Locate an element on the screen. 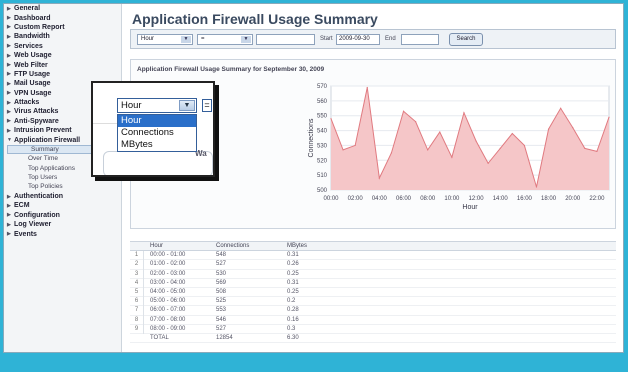 Image resolution: width=628 pixels, height=372 pixels. sidebar-item-label: Web Filter is located at coordinates (31, 65).